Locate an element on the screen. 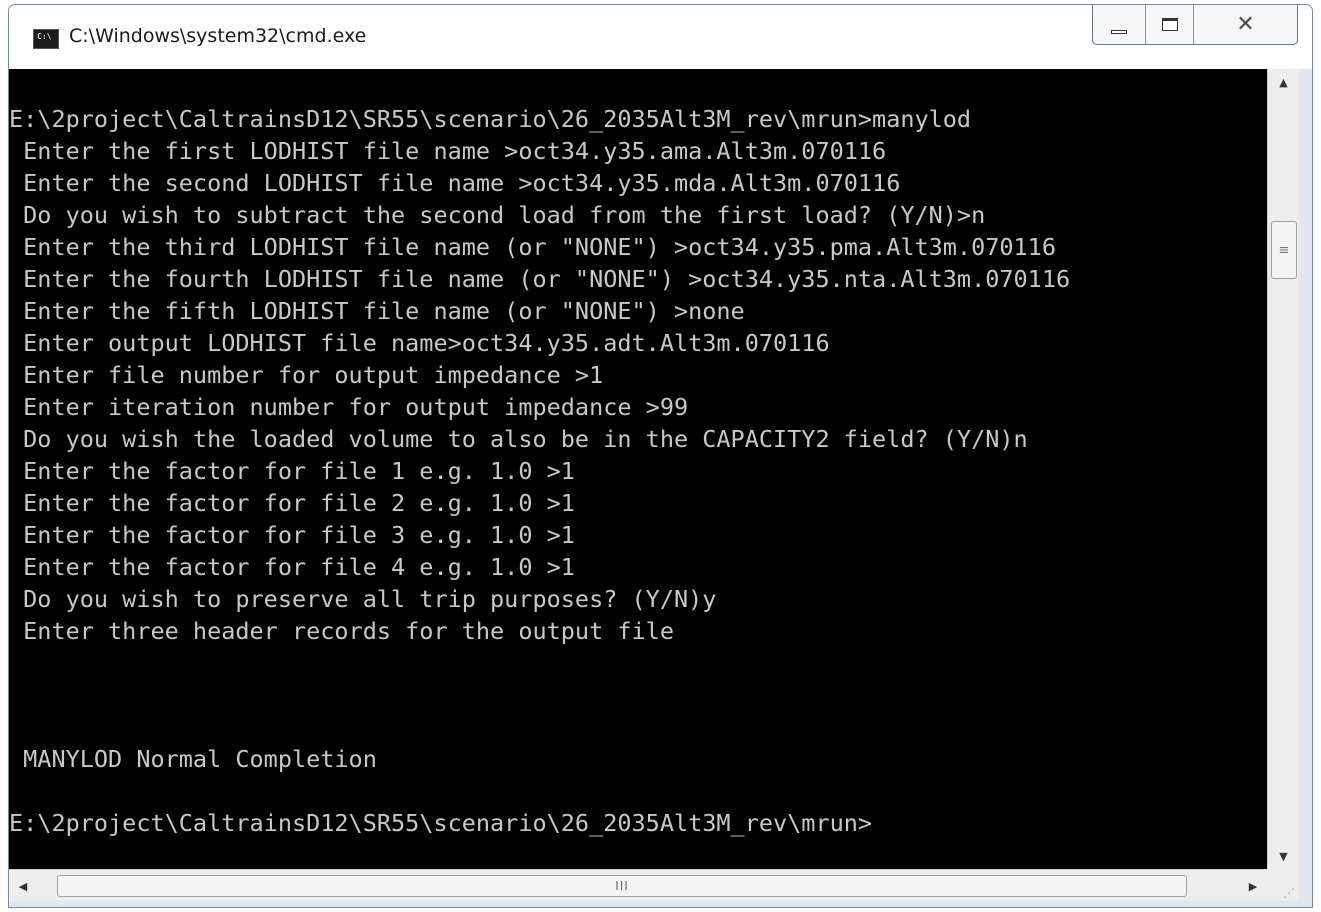 Image resolution: width=1321 pixels, height=912 pixels. resize-grip: ⋰ is located at coordinates (1283, 885).